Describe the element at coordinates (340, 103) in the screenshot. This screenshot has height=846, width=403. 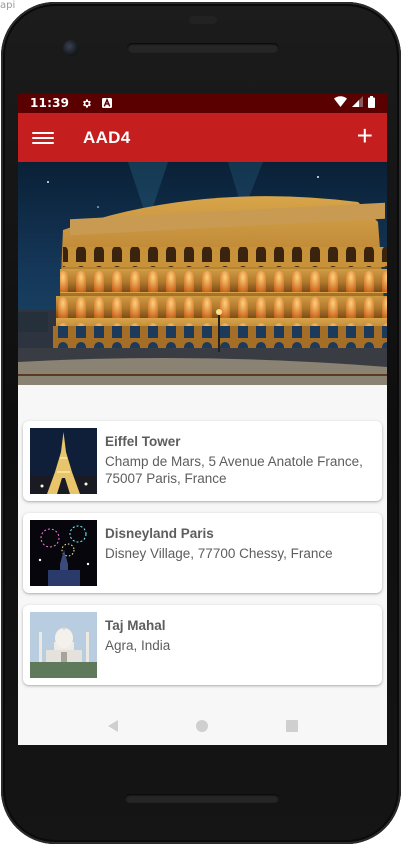
I see `wifi-icon` at that location.